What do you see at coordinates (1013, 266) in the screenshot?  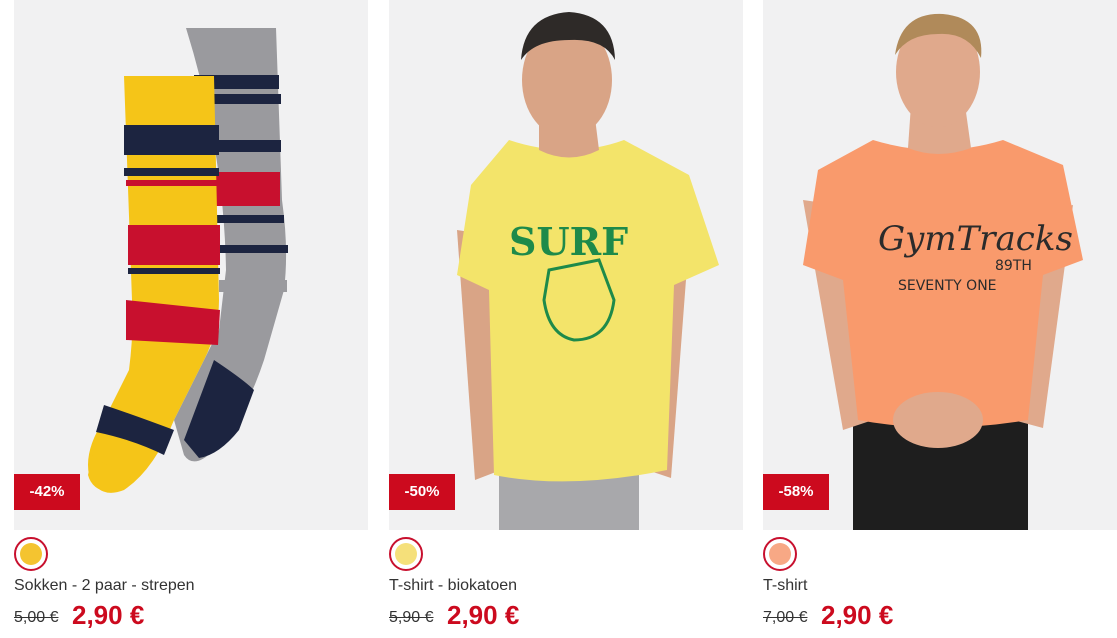 I see `svg-text: 89TH` at bounding box center [1013, 266].